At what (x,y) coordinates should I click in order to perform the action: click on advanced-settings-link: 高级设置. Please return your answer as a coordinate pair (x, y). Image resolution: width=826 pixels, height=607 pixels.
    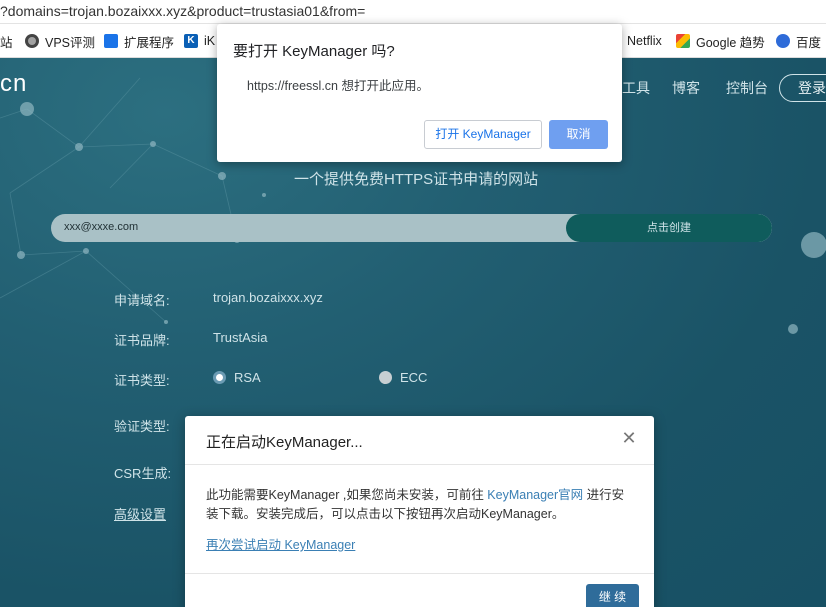
    Looking at the image, I should click on (140, 513).